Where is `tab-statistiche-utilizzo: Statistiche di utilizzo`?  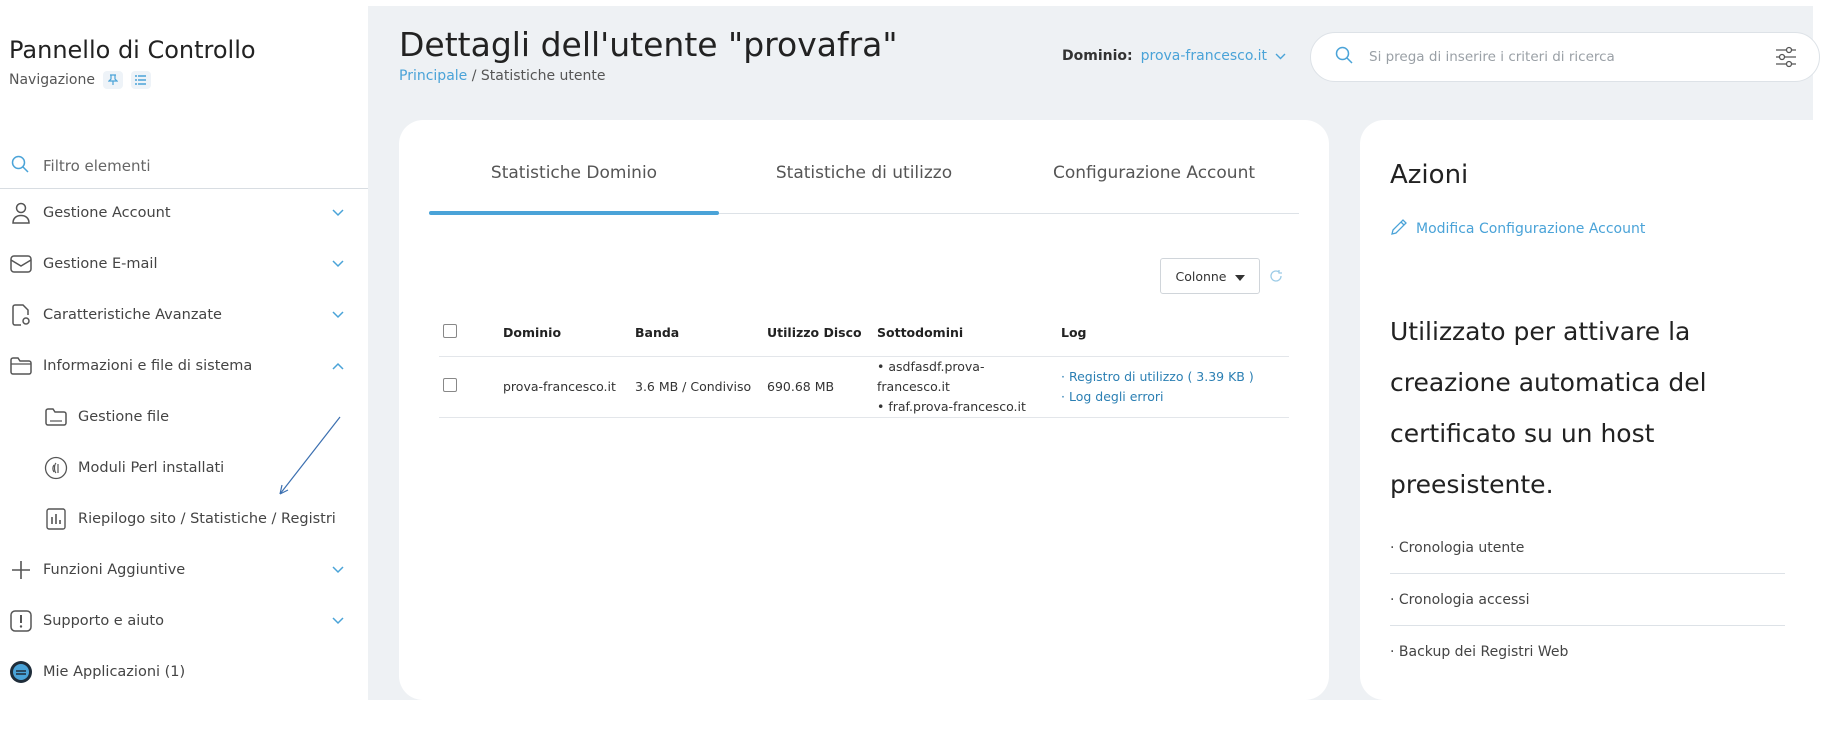 tab-statistiche-utilizzo: Statistiche di utilizzo is located at coordinates (864, 183).